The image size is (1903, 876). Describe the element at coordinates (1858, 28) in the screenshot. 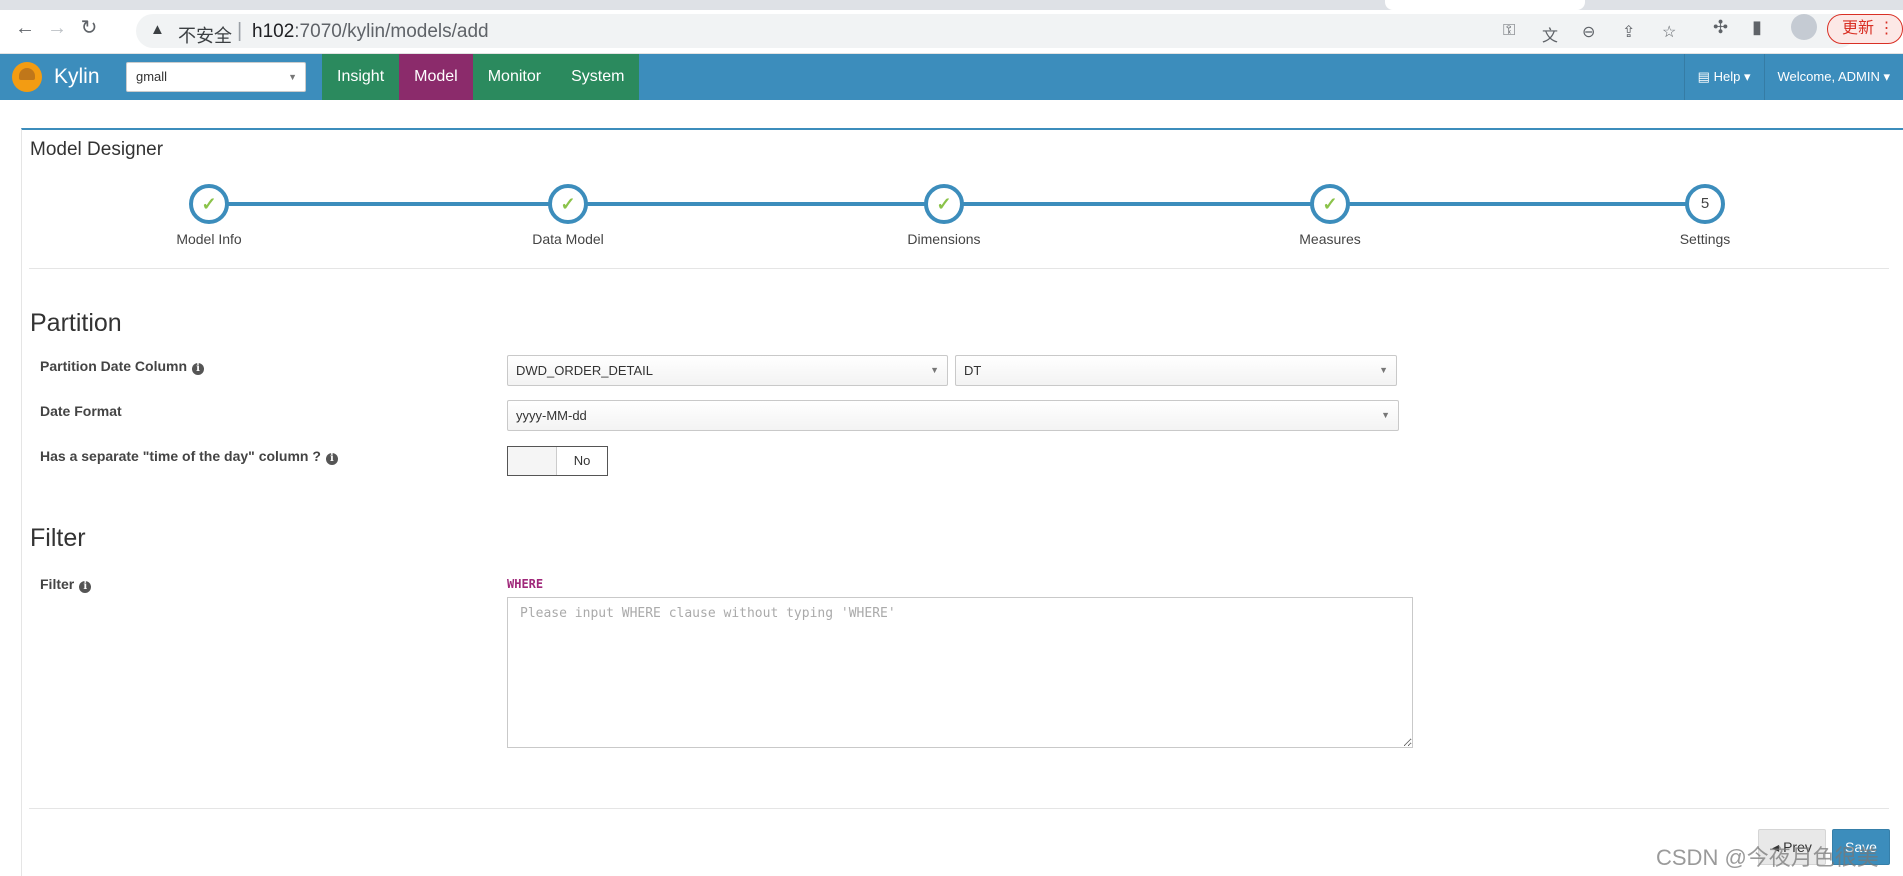

I see `update-label: 更新` at that location.